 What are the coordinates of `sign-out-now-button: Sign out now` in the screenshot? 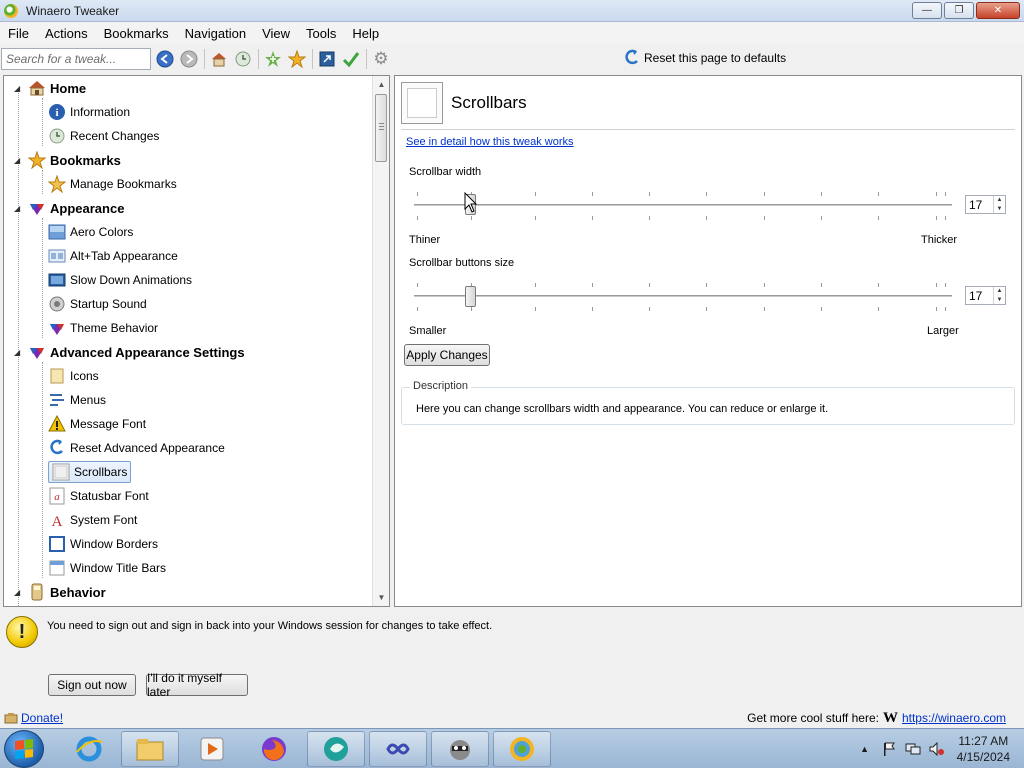 It's located at (92, 685).